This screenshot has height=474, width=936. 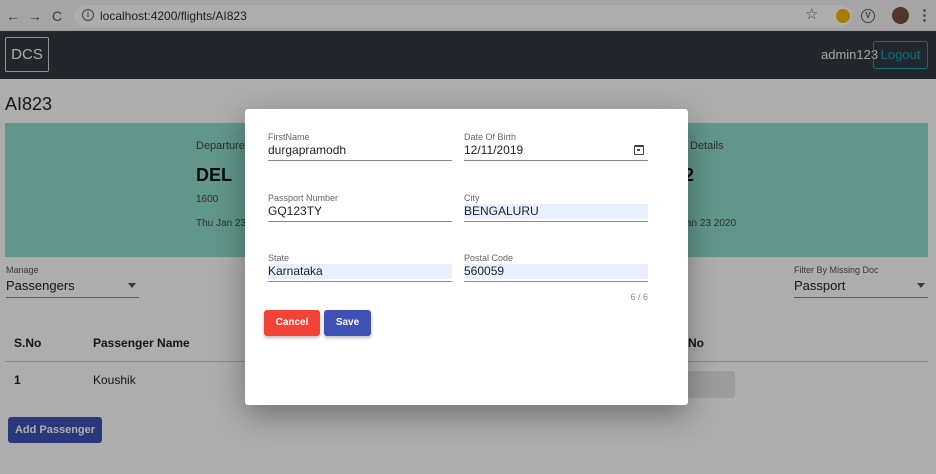 I want to click on postal-code-input: 560059, so click(x=556, y=271).